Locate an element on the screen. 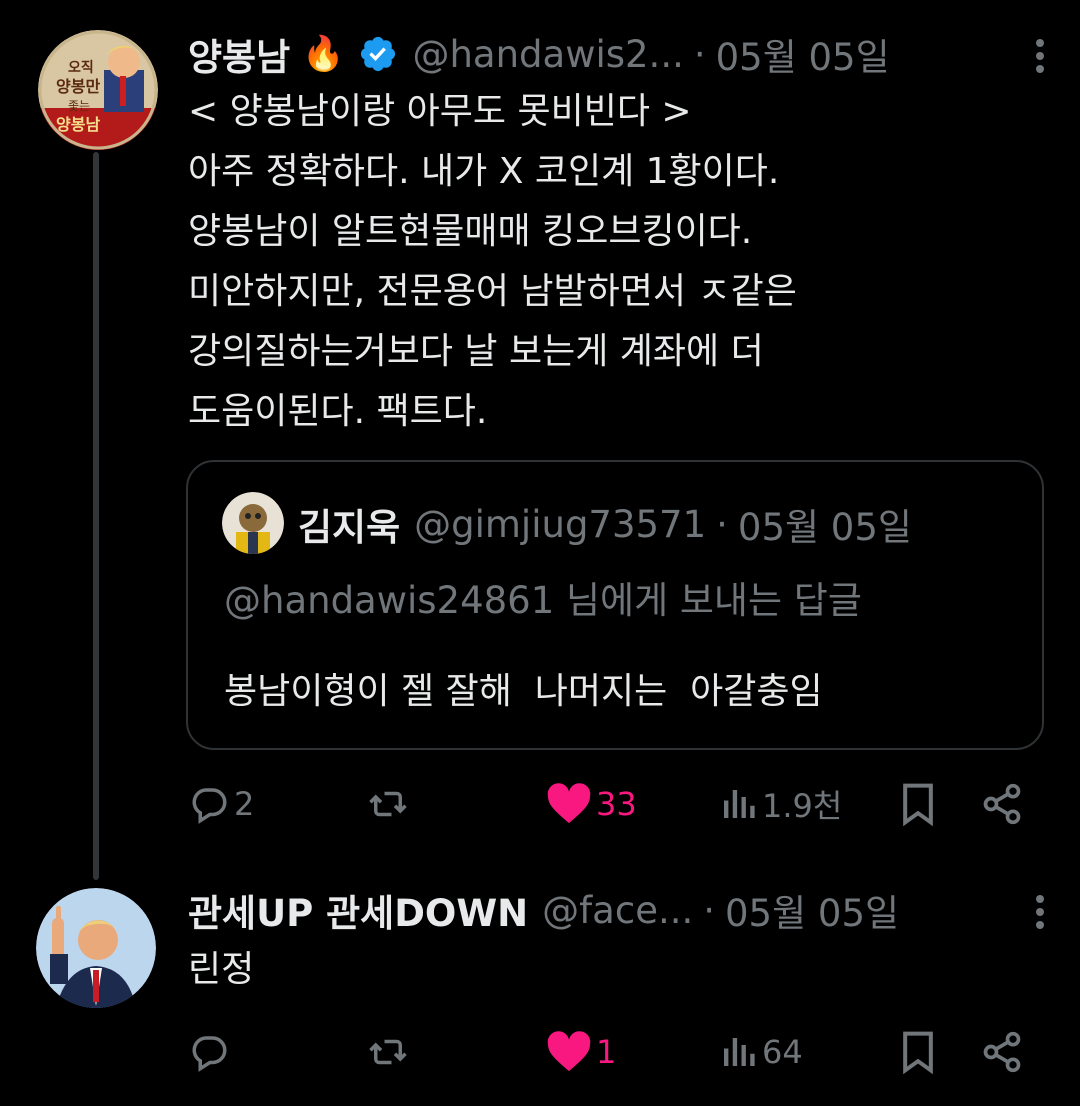 The width and height of the screenshot is (1080, 1106). svg-text: 좇는 is located at coordinates (79, 106).